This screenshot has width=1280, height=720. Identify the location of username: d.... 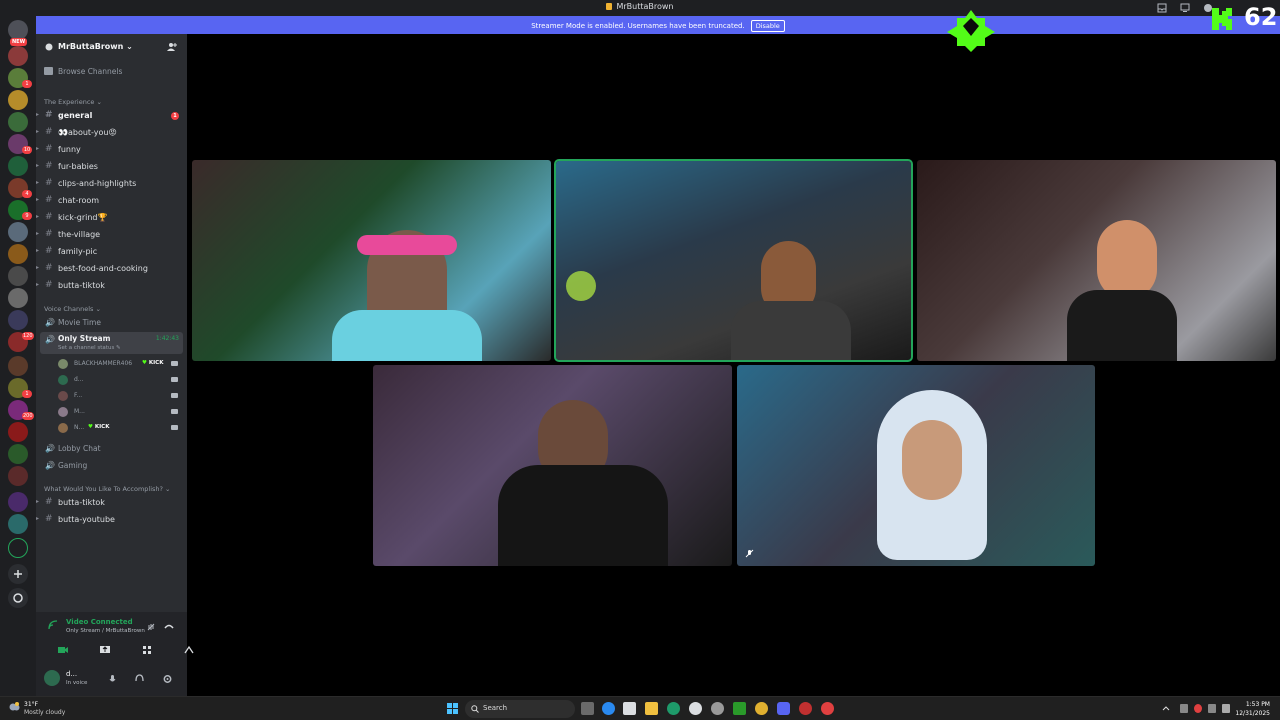
(71, 674).